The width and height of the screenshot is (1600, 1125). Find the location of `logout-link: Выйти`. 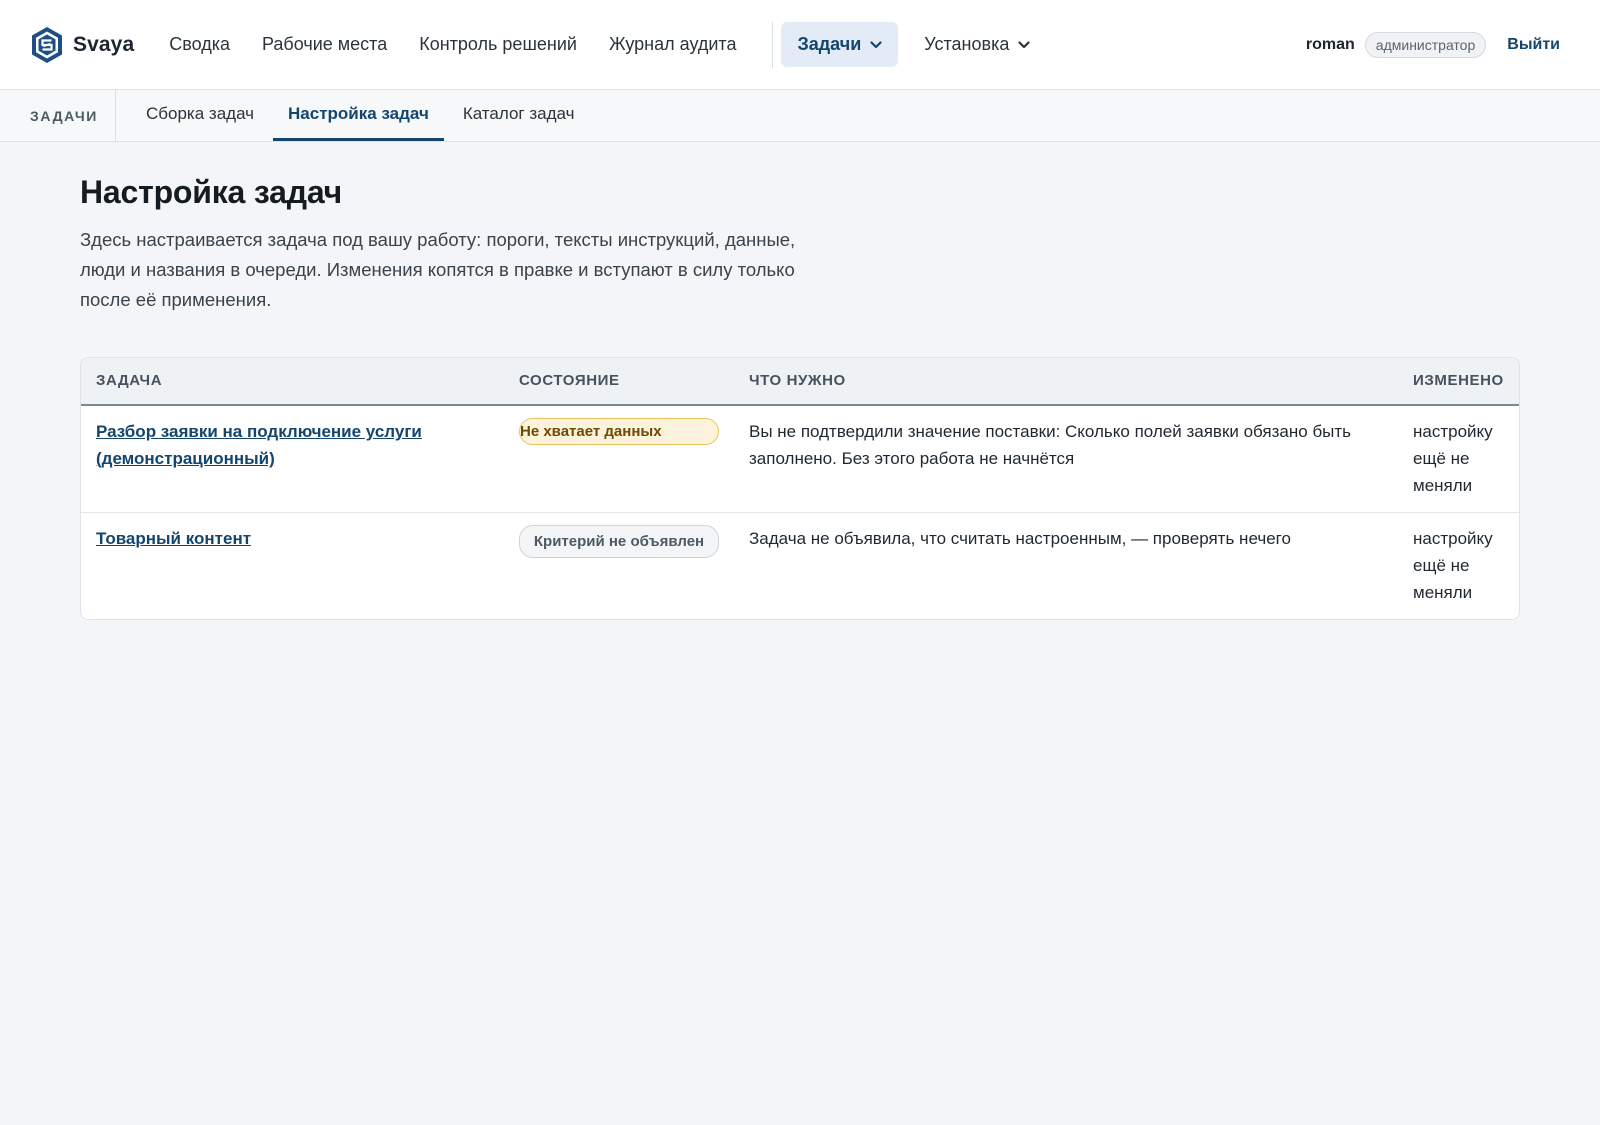

logout-link: Выйти is located at coordinates (1533, 45).